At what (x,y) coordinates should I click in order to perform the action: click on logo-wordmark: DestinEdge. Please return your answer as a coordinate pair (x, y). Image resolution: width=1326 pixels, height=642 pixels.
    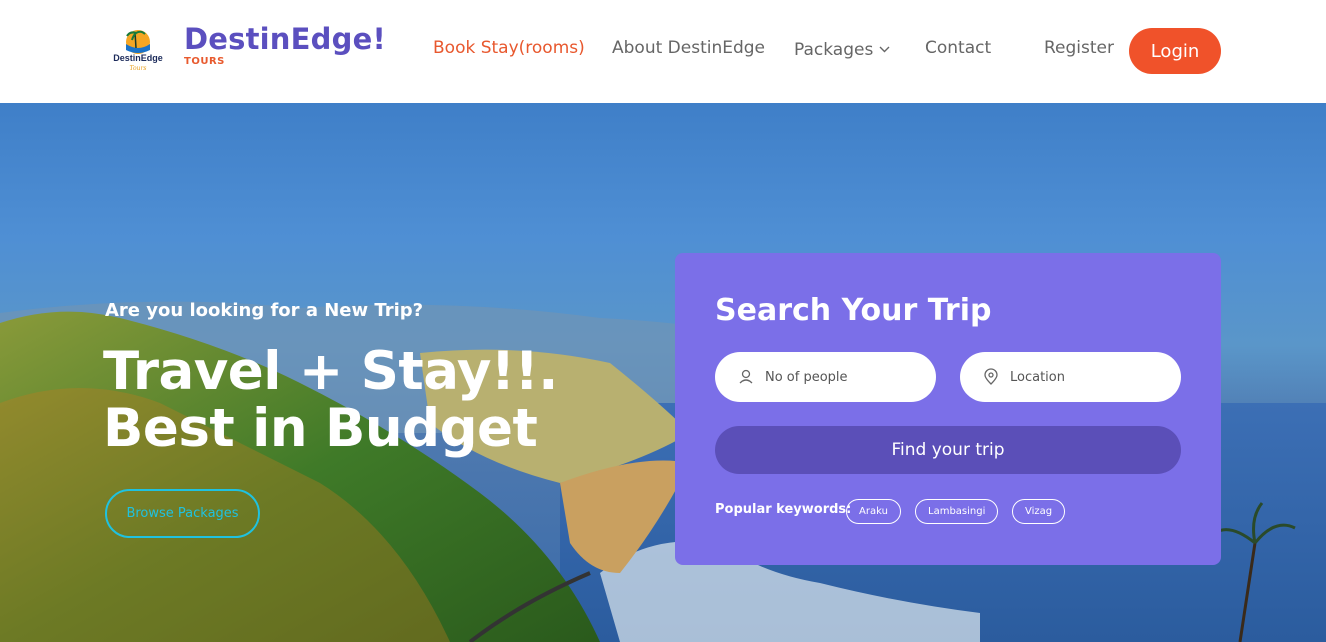
    Looking at the image, I should click on (138, 58).